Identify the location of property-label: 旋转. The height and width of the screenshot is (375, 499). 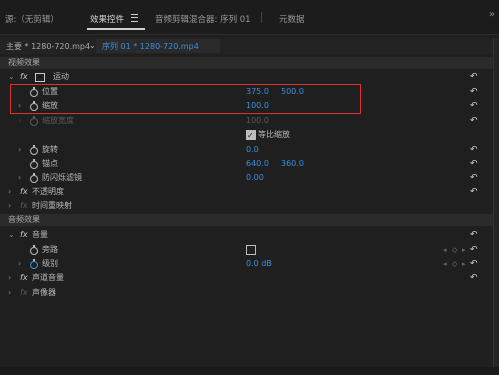
(50, 149).